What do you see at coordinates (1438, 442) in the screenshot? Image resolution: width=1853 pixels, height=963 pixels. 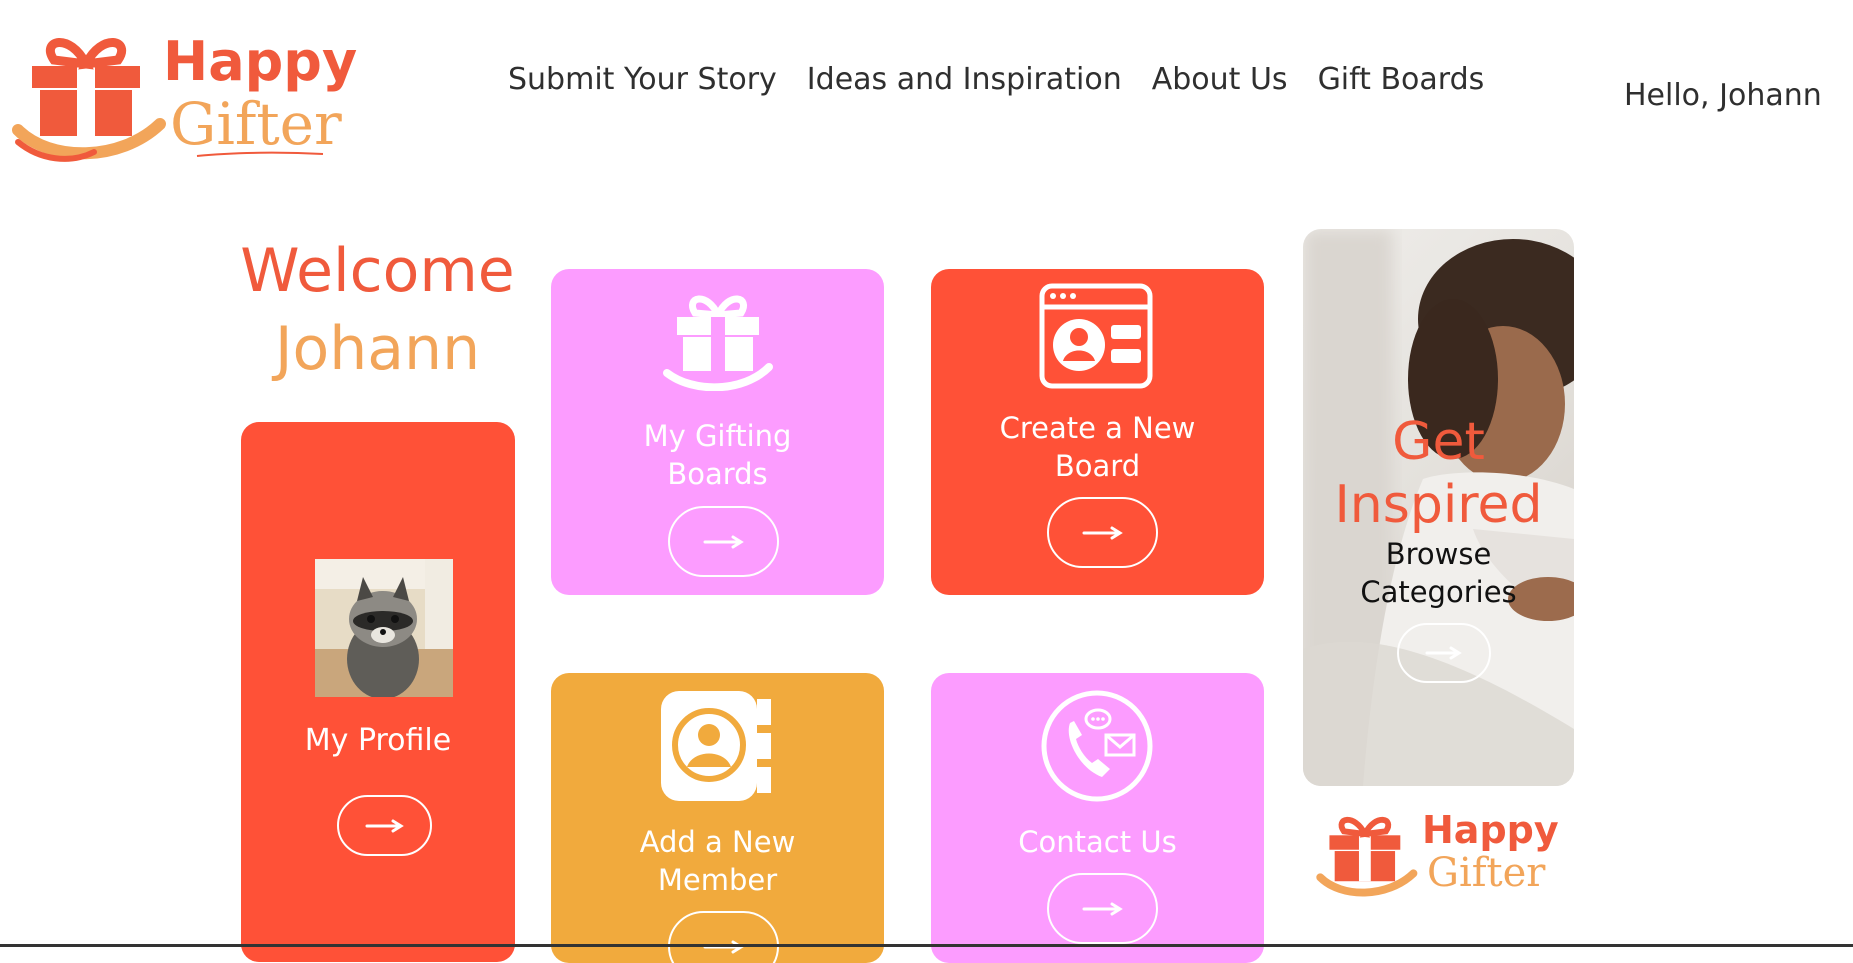 I see `inspired-title-line1: Get` at bounding box center [1438, 442].